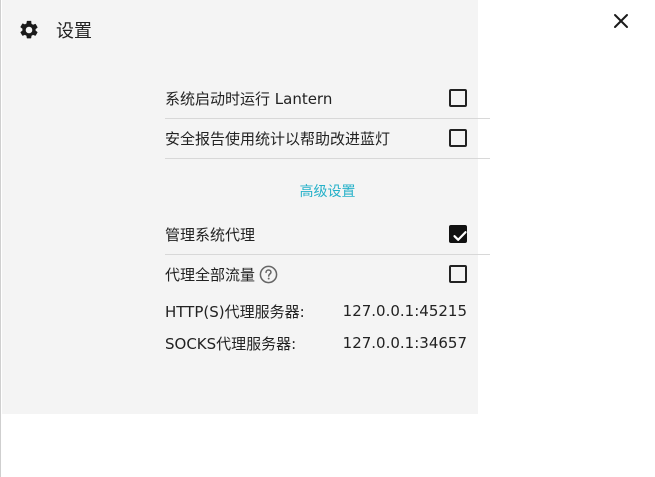  I want to click on checkmark-icon, so click(460, 236).